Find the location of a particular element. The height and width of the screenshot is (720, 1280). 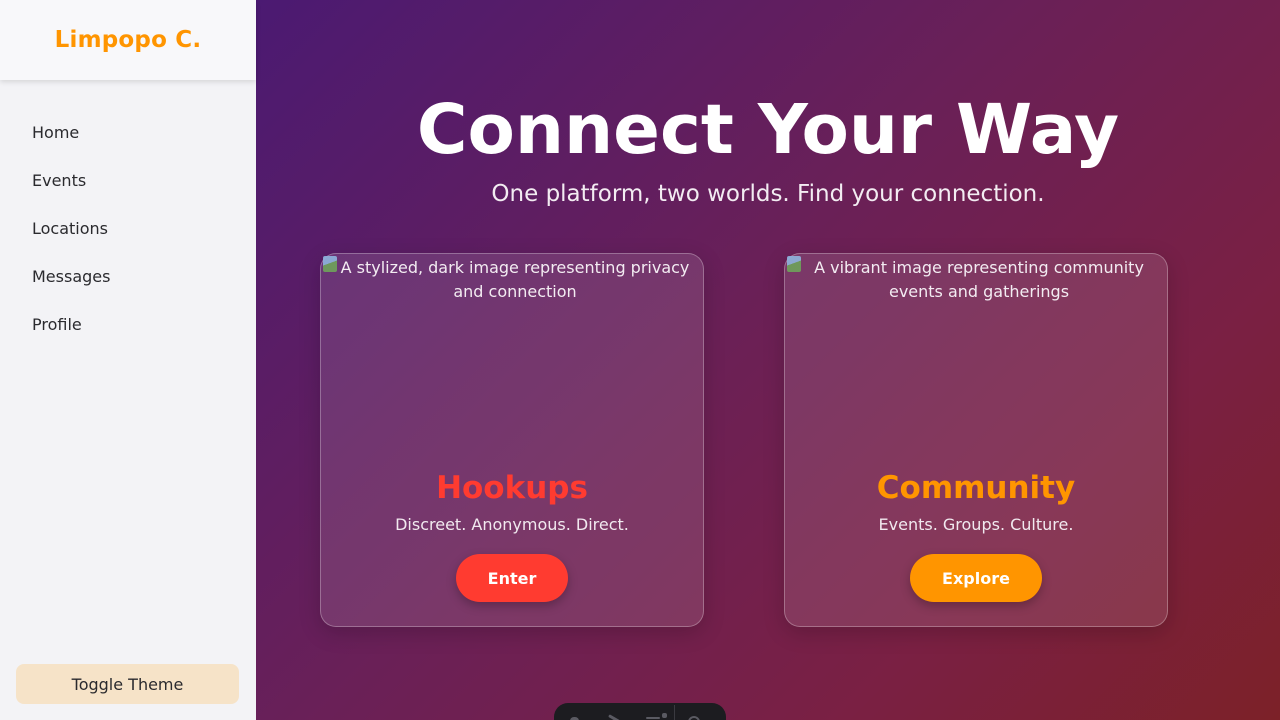

explore-button: Explore is located at coordinates (976, 578).